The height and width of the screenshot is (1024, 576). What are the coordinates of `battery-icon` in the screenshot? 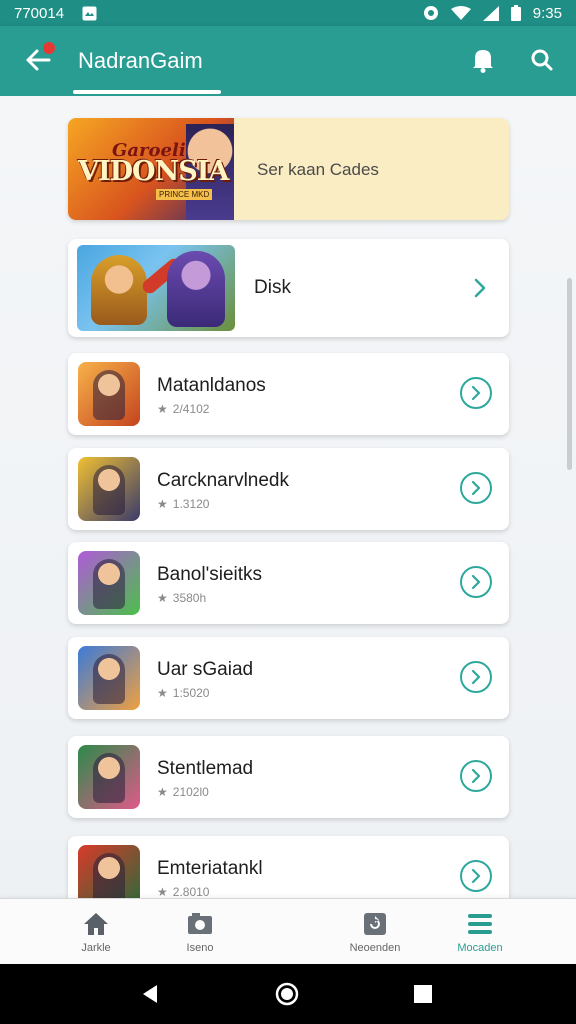 It's located at (515, 13).